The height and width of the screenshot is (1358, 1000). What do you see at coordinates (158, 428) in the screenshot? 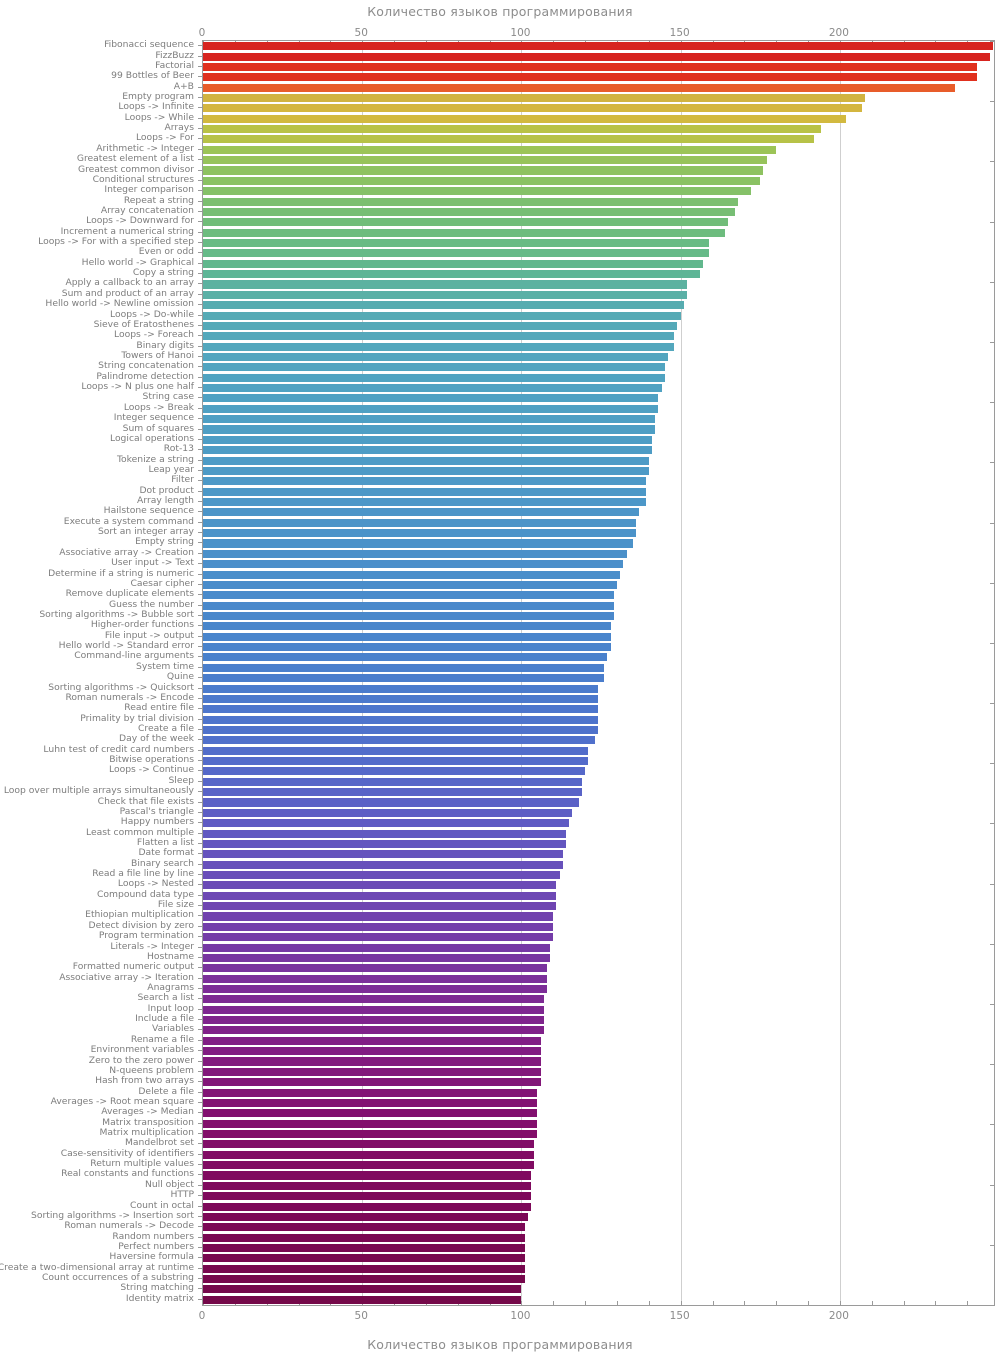
I see `y-axis-label: Sum of squares` at bounding box center [158, 428].